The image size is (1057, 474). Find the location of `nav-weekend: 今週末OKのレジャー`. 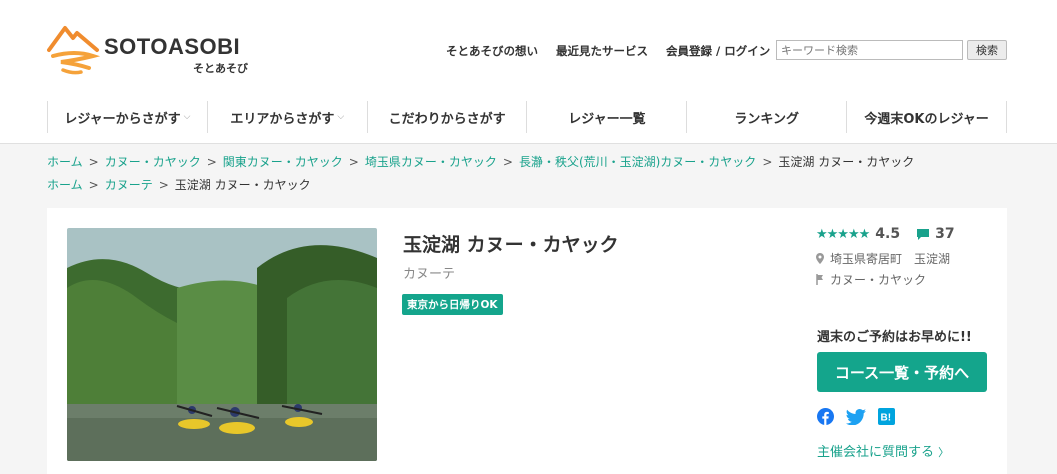

nav-weekend: 今週末OKのレジャー is located at coordinates (926, 117).